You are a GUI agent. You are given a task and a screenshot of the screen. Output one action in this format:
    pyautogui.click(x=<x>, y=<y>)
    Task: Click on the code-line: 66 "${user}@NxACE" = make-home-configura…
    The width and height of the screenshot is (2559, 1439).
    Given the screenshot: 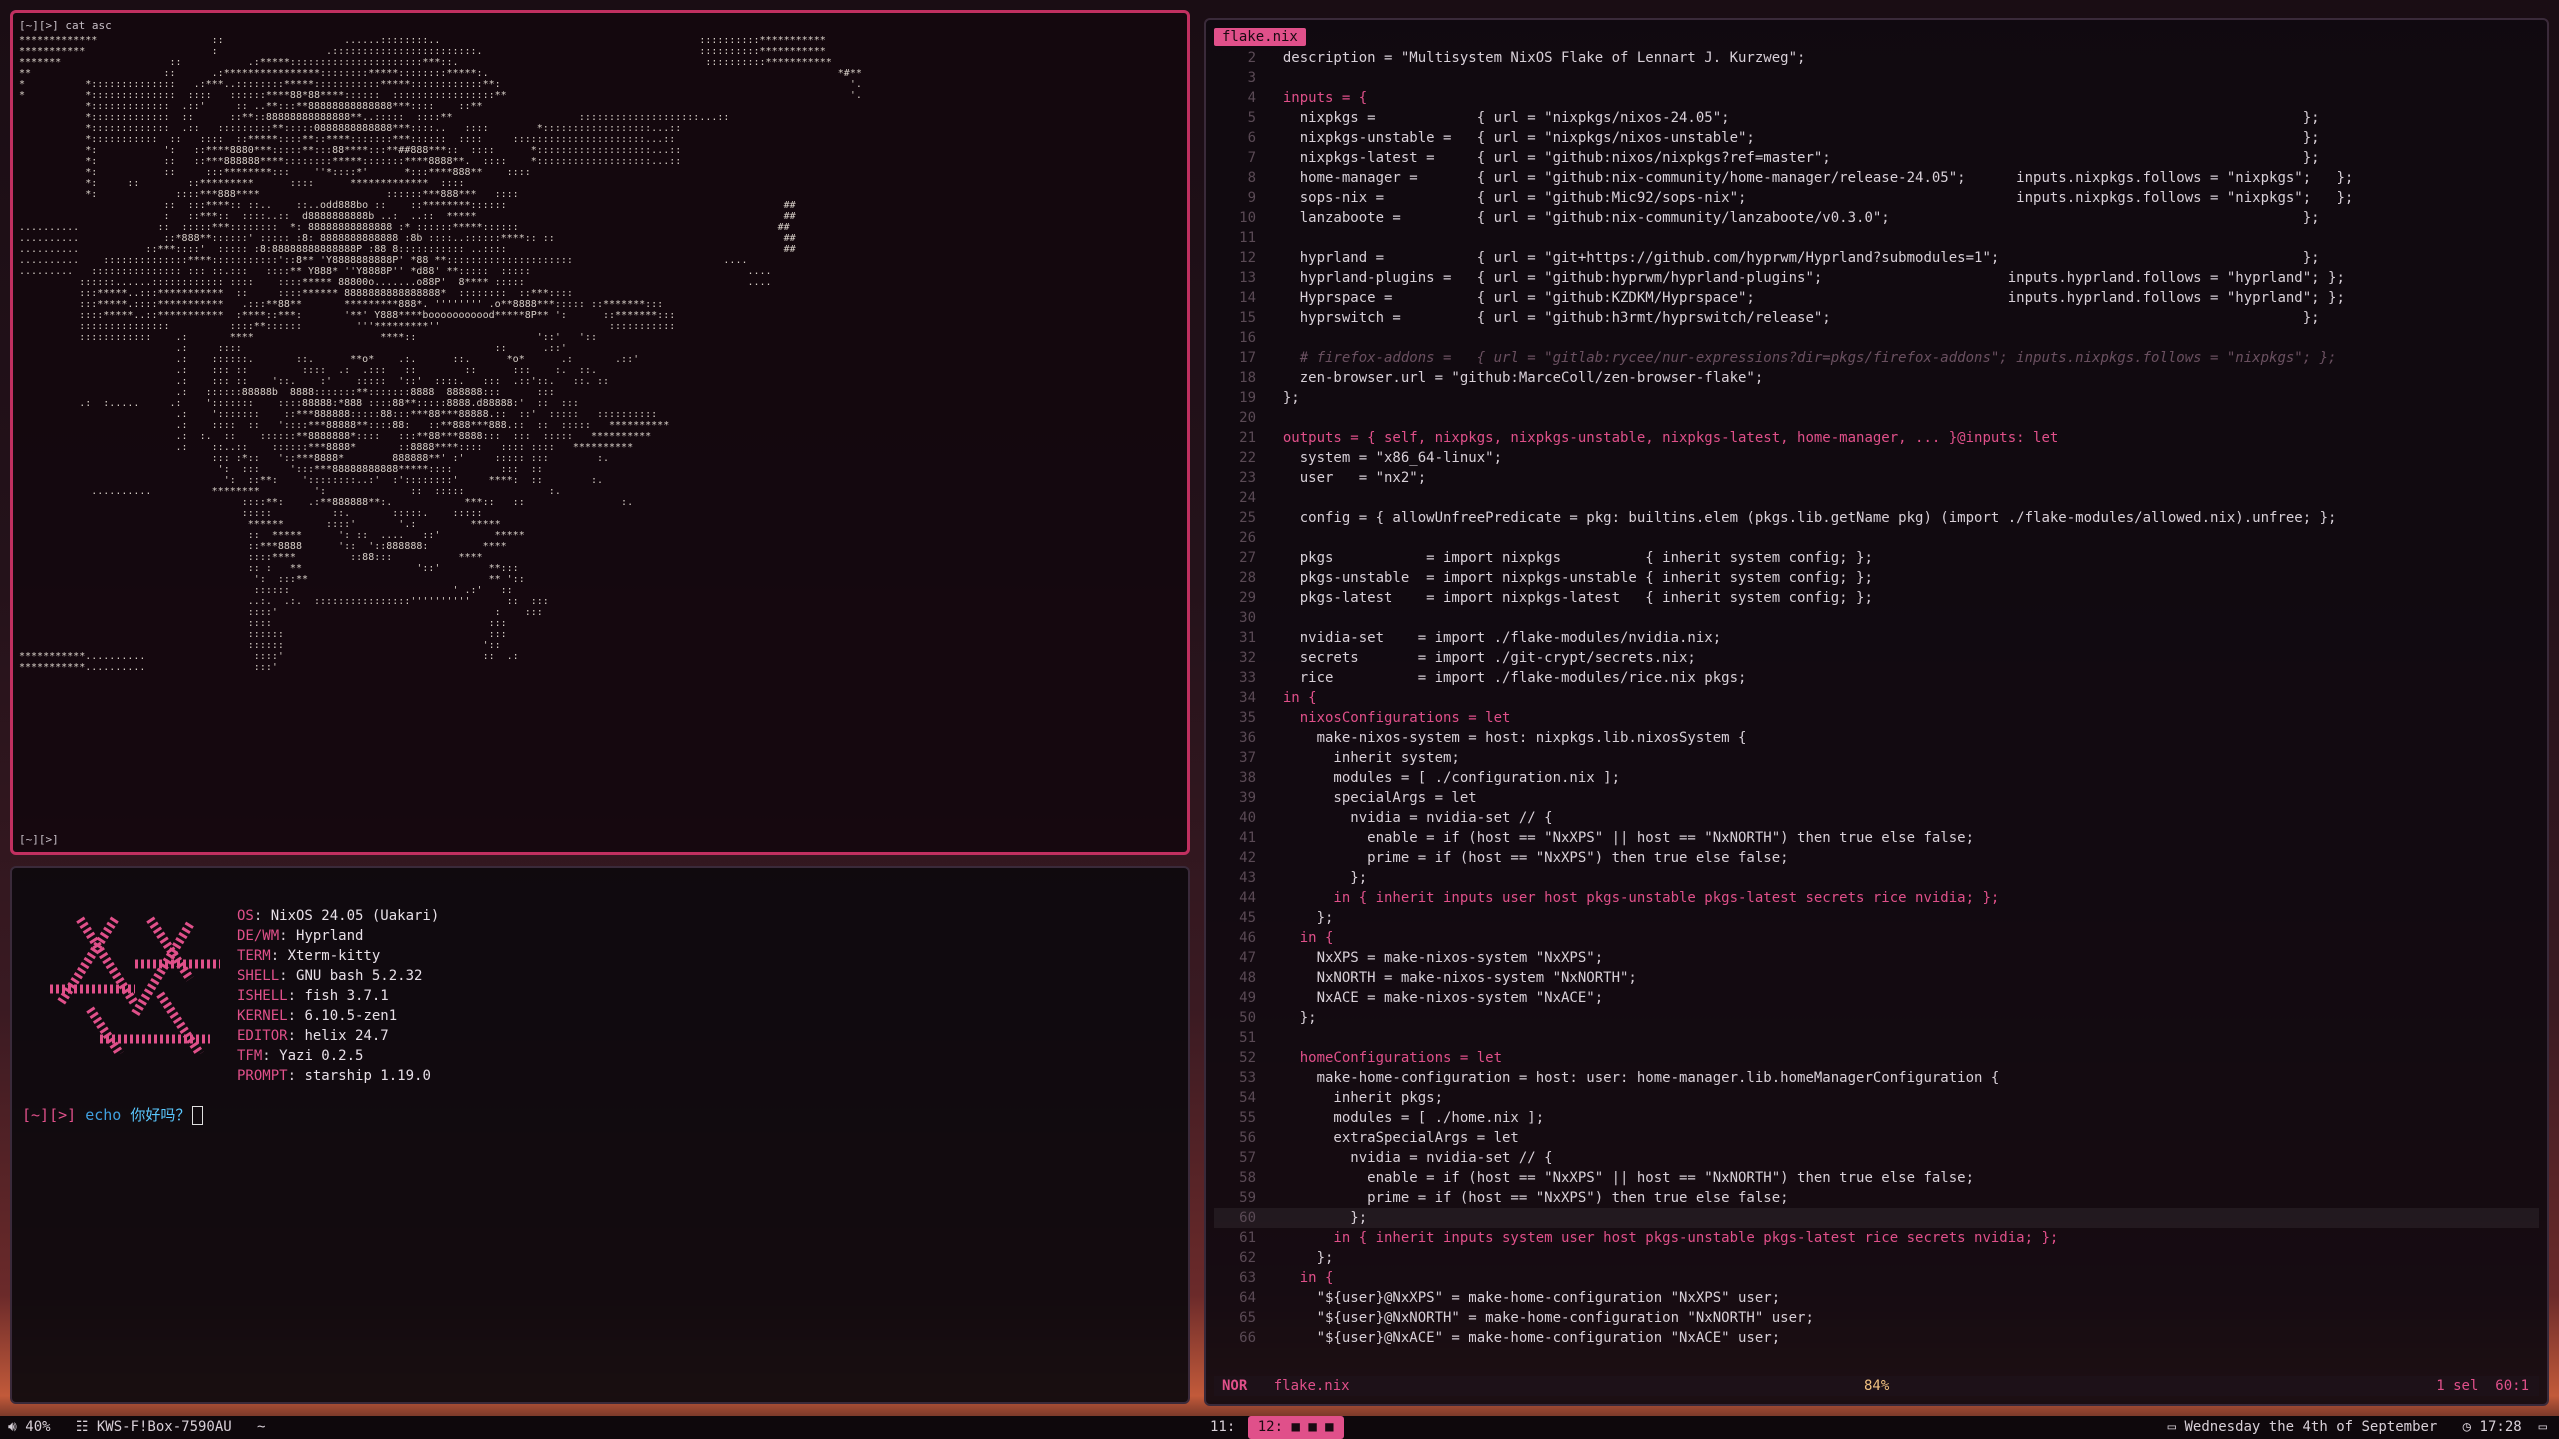 What is the action you would take?
    pyautogui.click(x=1876, y=1338)
    